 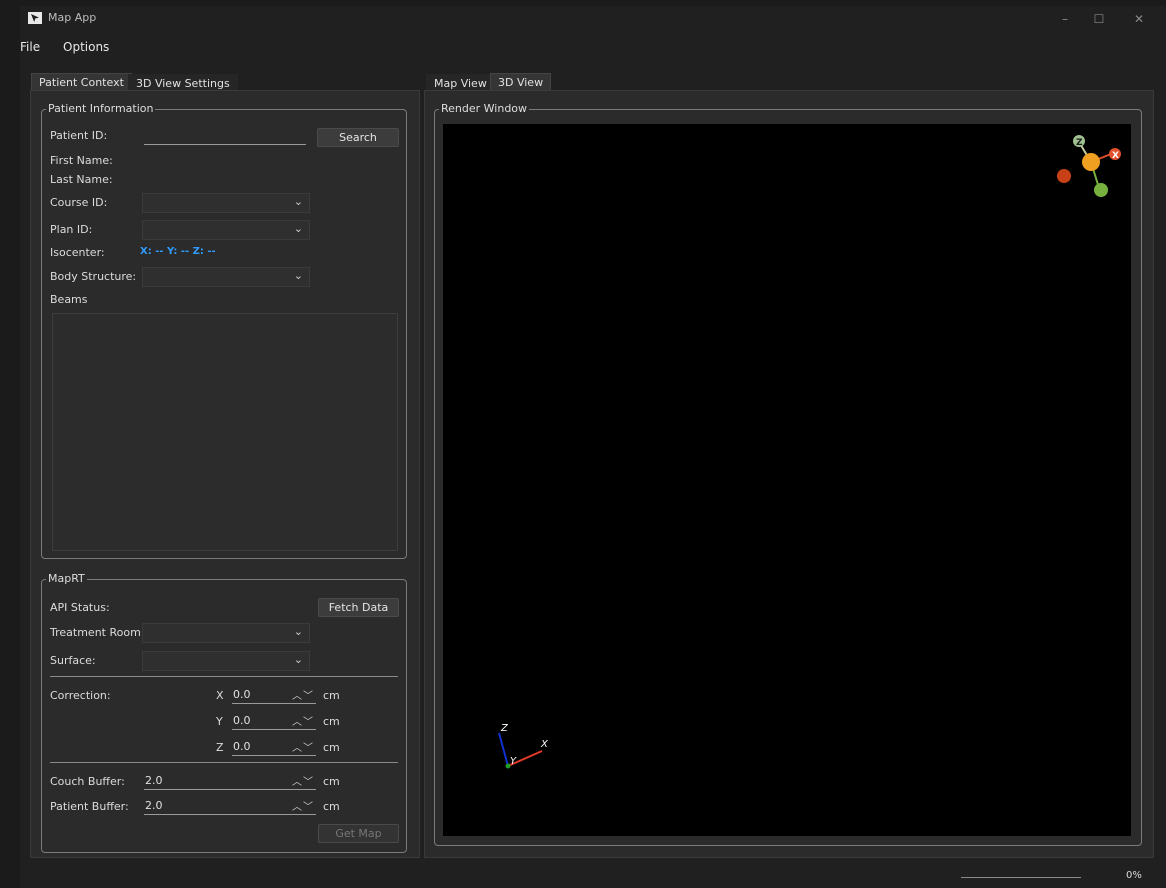 I want to click on orientation-widget: Z X, so click(x=1089, y=166).